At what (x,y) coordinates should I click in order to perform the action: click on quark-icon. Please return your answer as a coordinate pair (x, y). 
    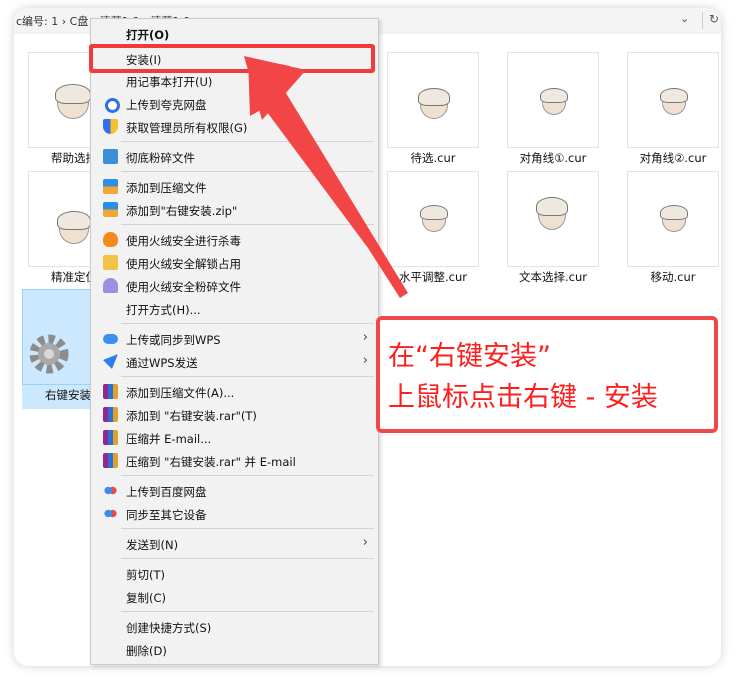
    Looking at the image, I should click on (112, 105).